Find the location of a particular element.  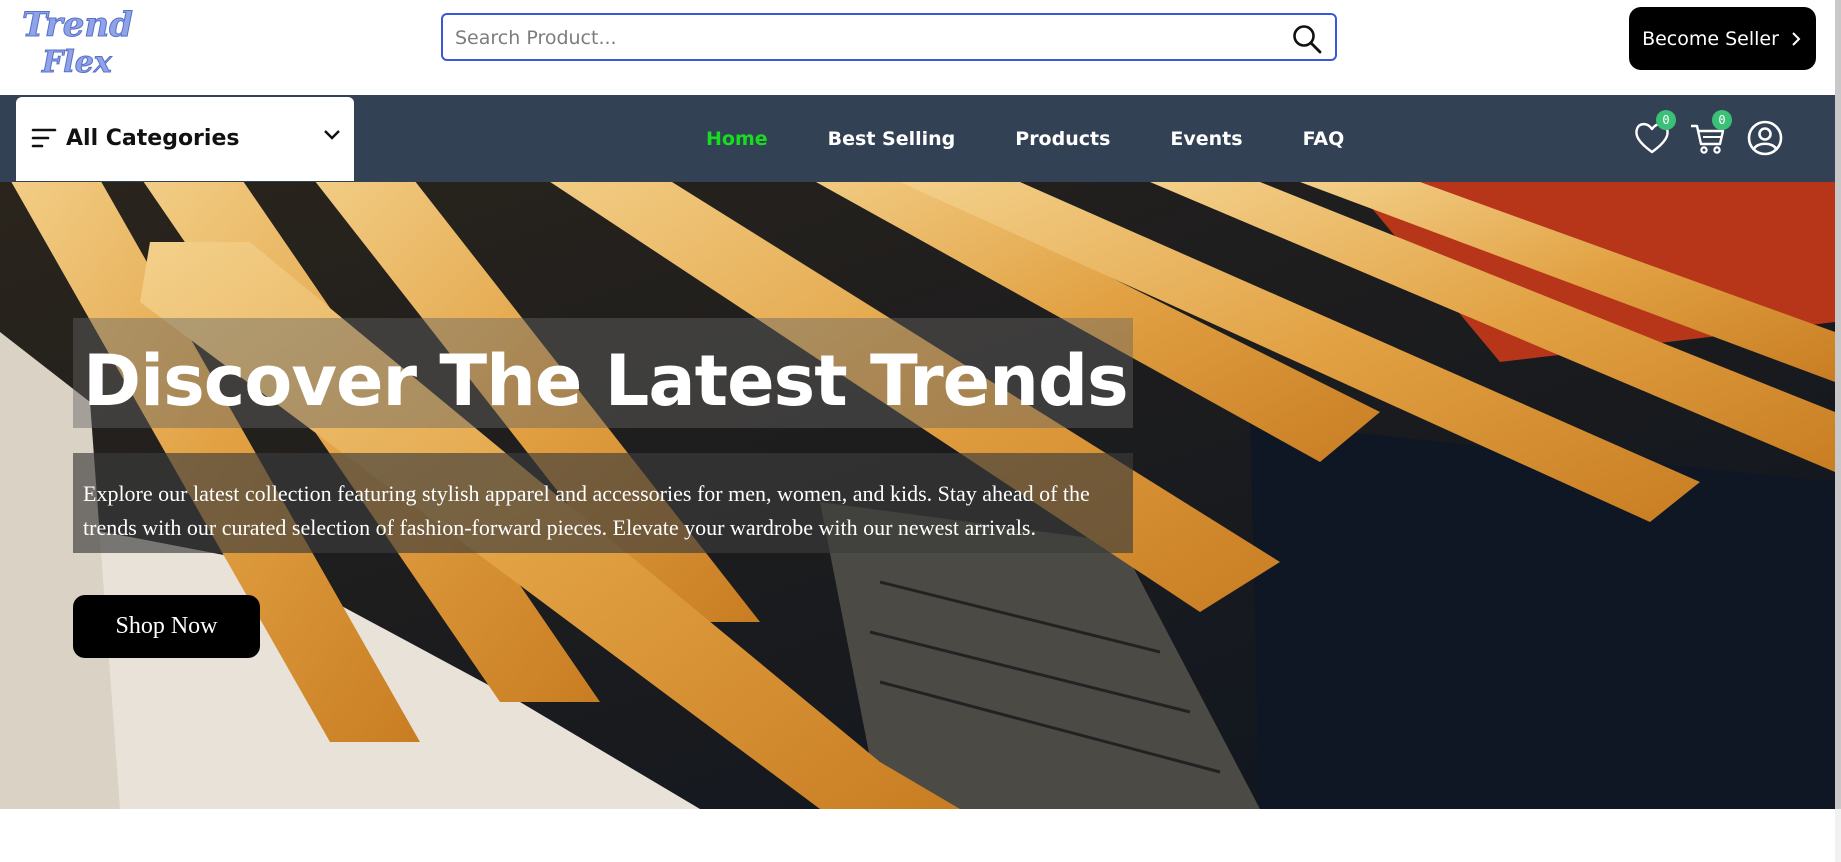

chevron-down-icon is located at coordinates (332, 135).